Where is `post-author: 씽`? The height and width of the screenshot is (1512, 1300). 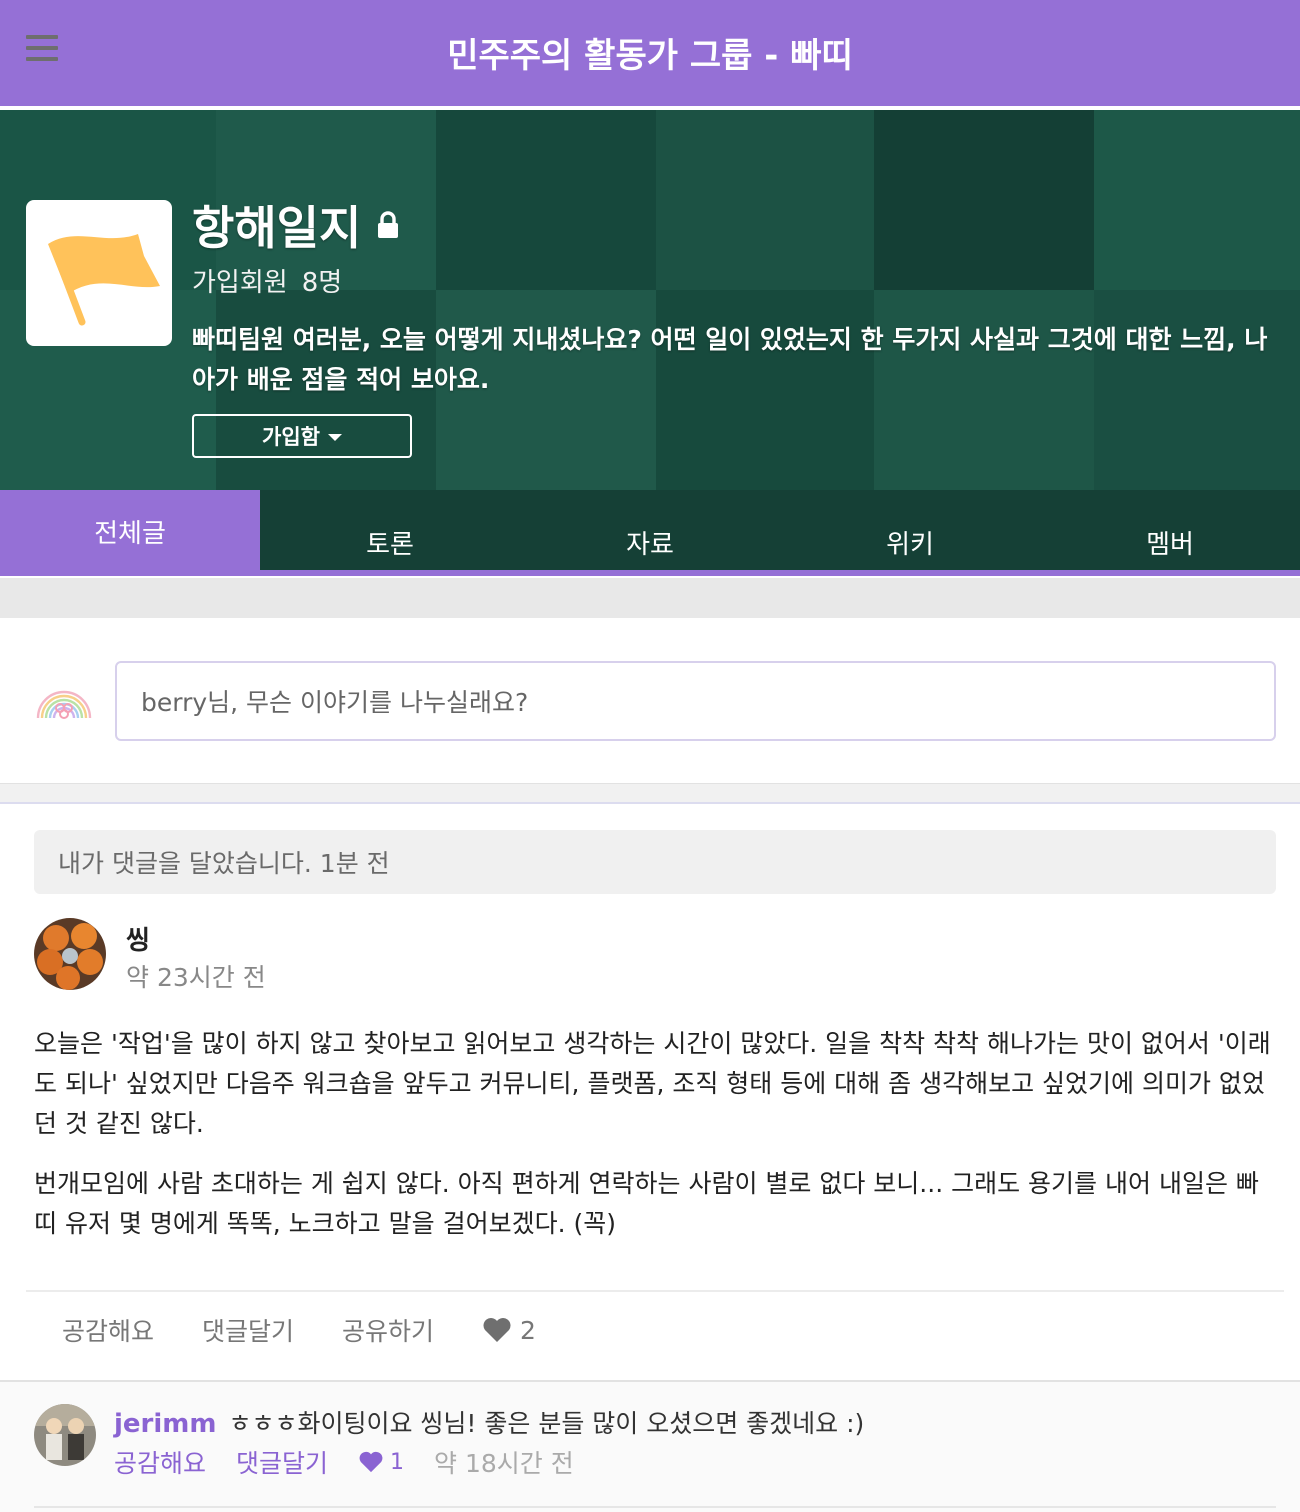 post-author: 씽 is located at coordinates (138, 938).